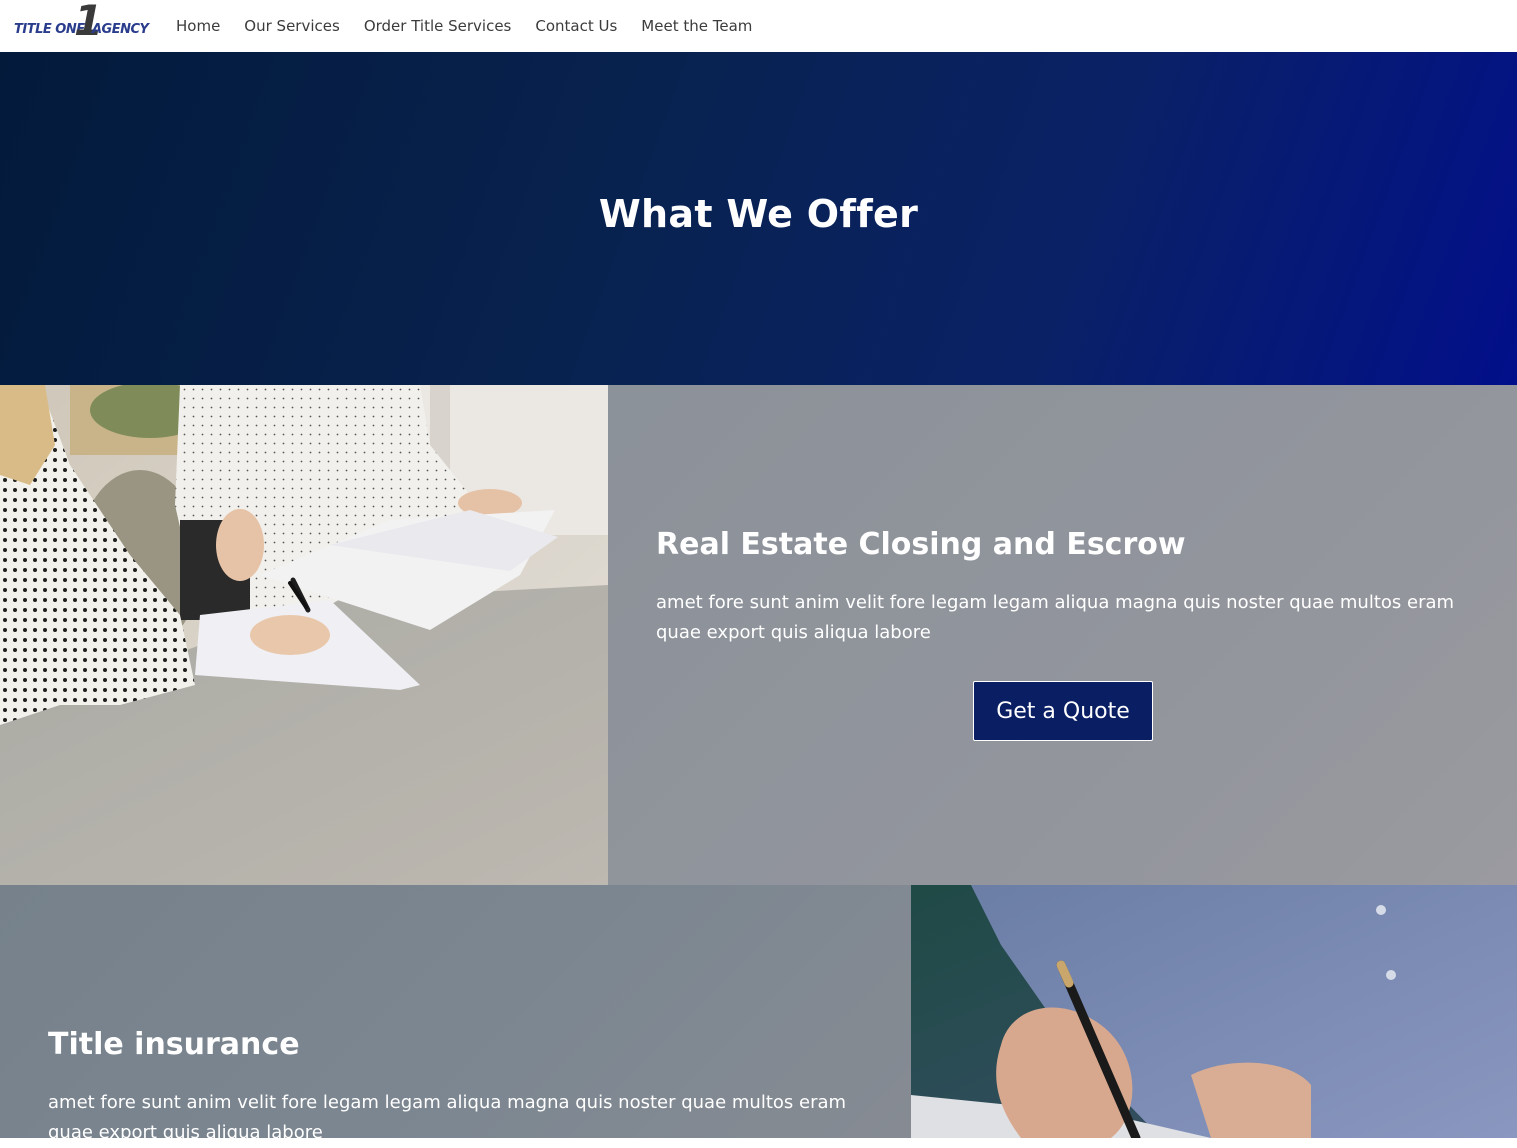 Image resolution: width=1517 pixels, height=1148 pixels. What do you see at coordinates (1214, 1011) in the screenshot?
I see `signing-document-photo` at bounding box center [1214, 1011].